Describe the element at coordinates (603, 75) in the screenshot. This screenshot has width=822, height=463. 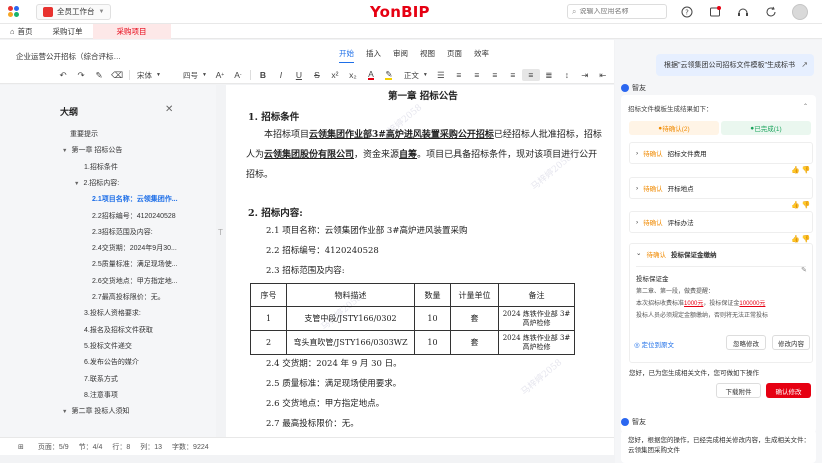
I see `outdent-icon: ⇤` at that location.